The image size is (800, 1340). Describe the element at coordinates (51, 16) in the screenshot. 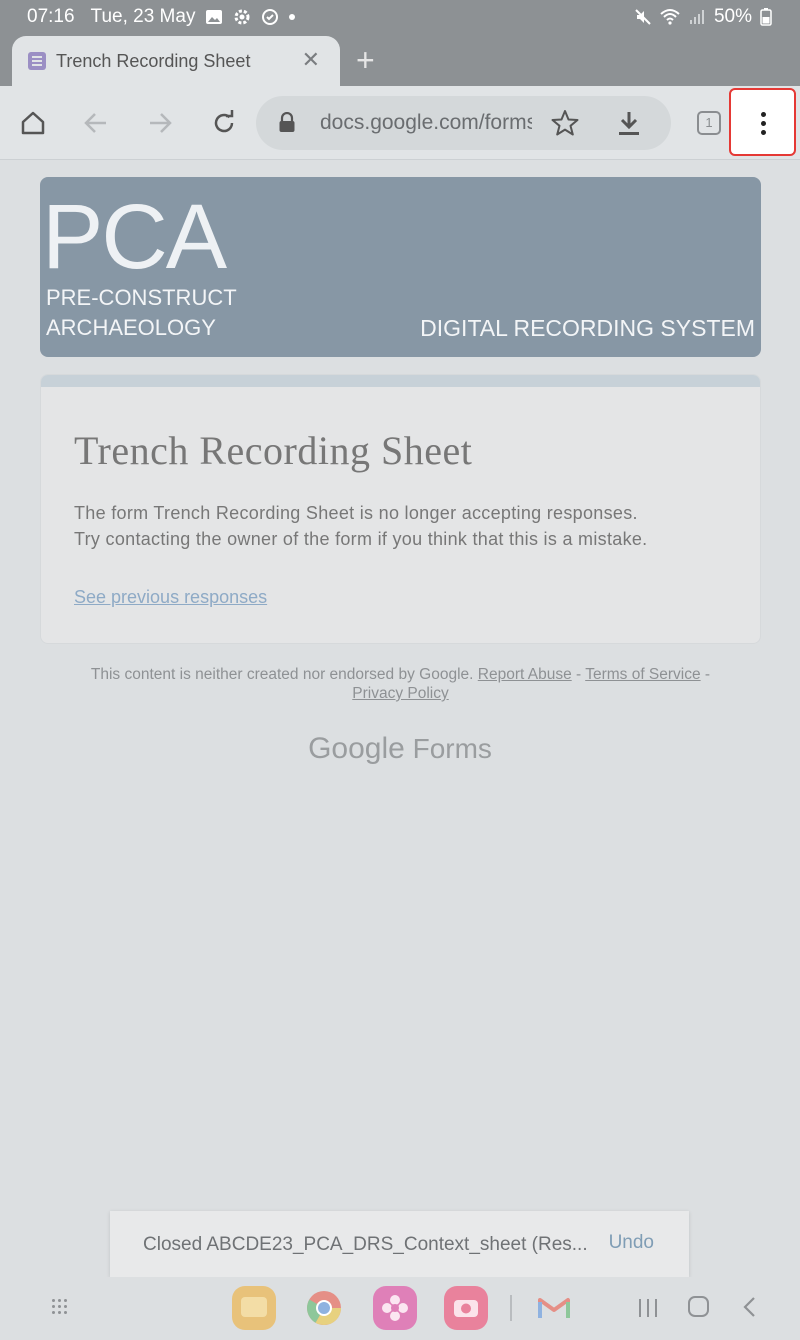

I see `status-time: 07:16` at that location.